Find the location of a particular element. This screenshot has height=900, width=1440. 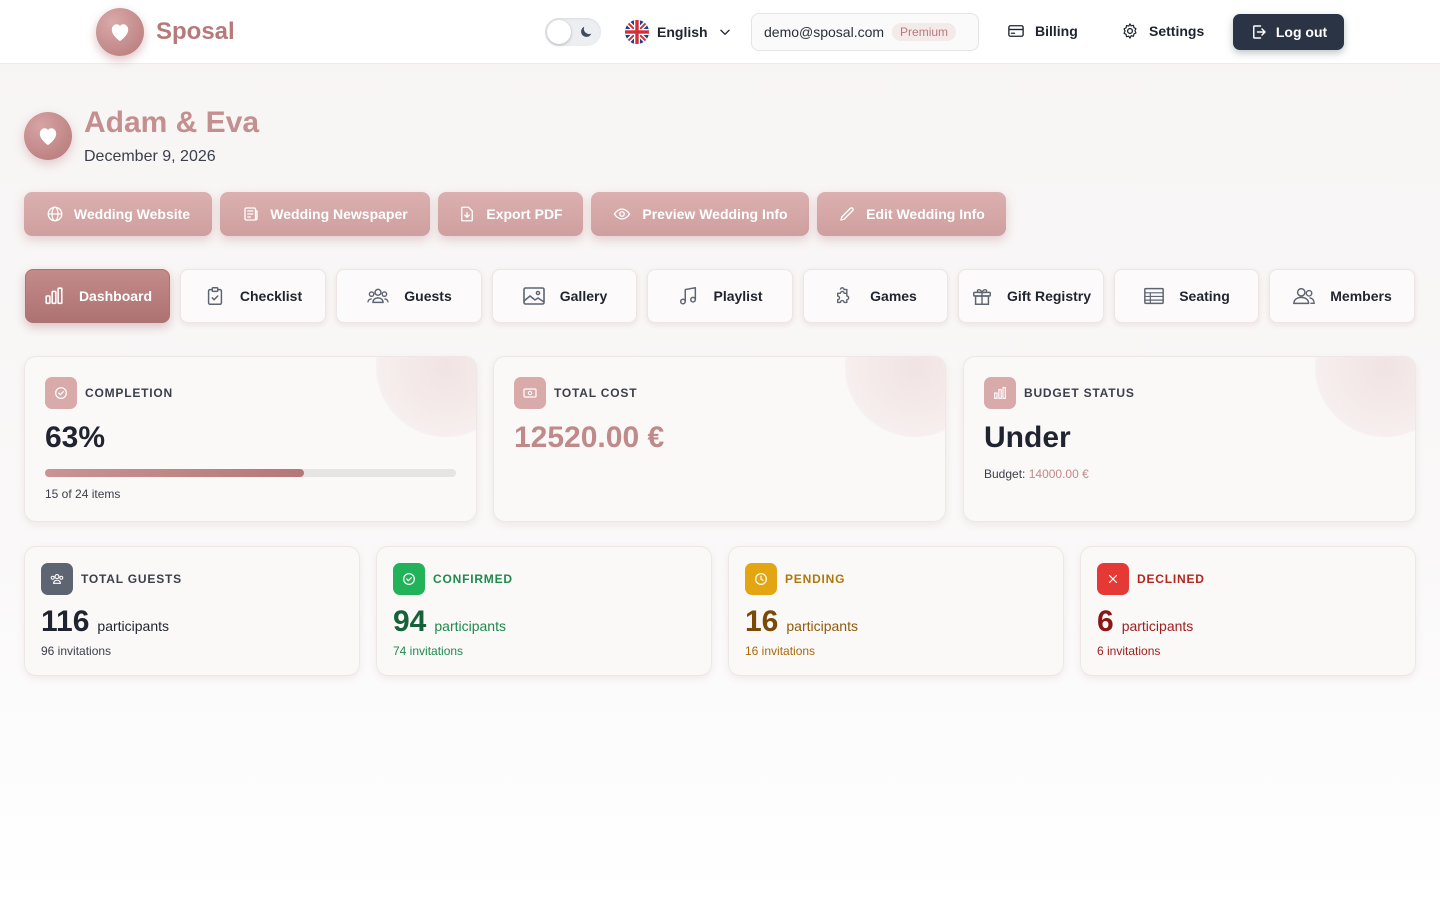

budget-caption: Budget: is located at coordinates (1005, 474).